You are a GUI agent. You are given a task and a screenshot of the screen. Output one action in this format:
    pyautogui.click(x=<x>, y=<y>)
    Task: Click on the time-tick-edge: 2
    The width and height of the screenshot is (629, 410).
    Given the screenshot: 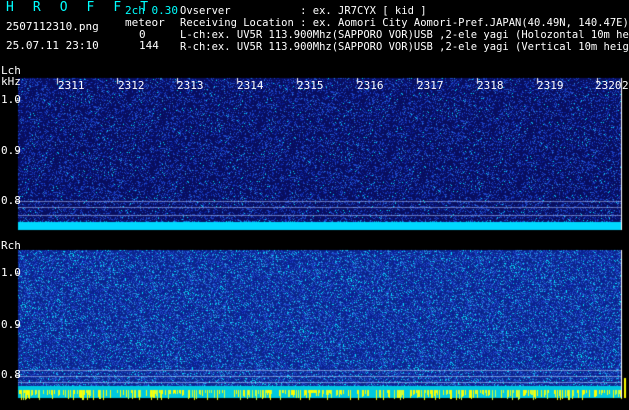 What is the action you would take?
    pyautogui.click(x=625, y=85)
    